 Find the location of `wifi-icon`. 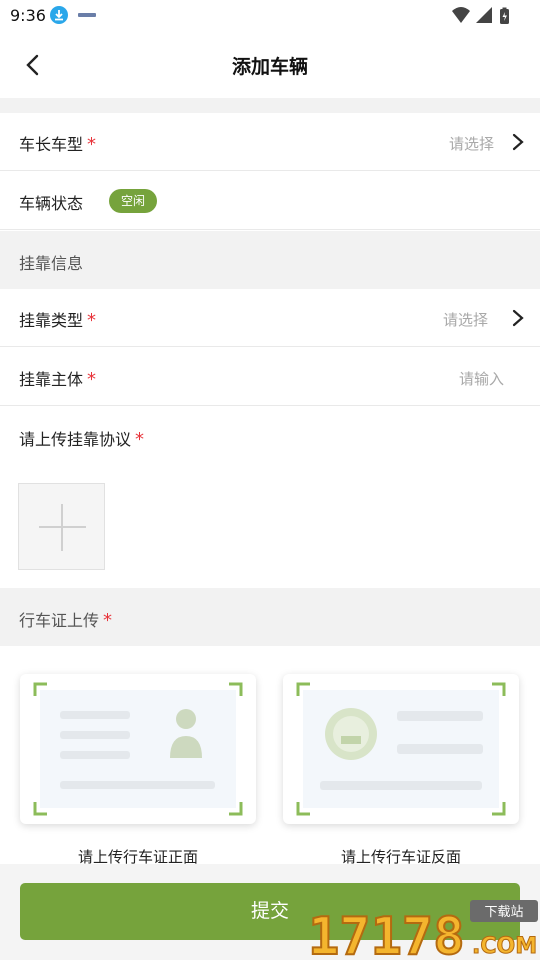

wifi-icon is located at coordinates (461, 15).